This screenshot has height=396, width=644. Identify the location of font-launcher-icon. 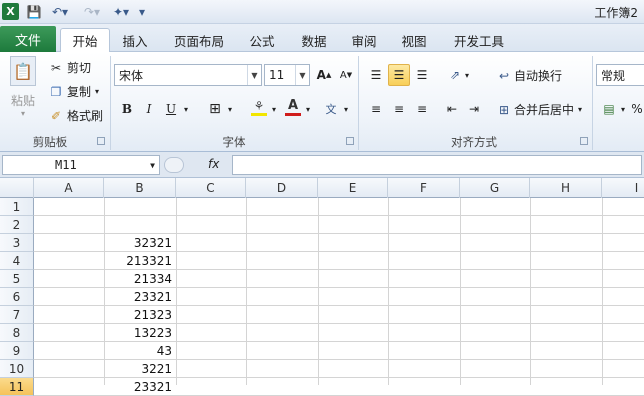
(350, 141).